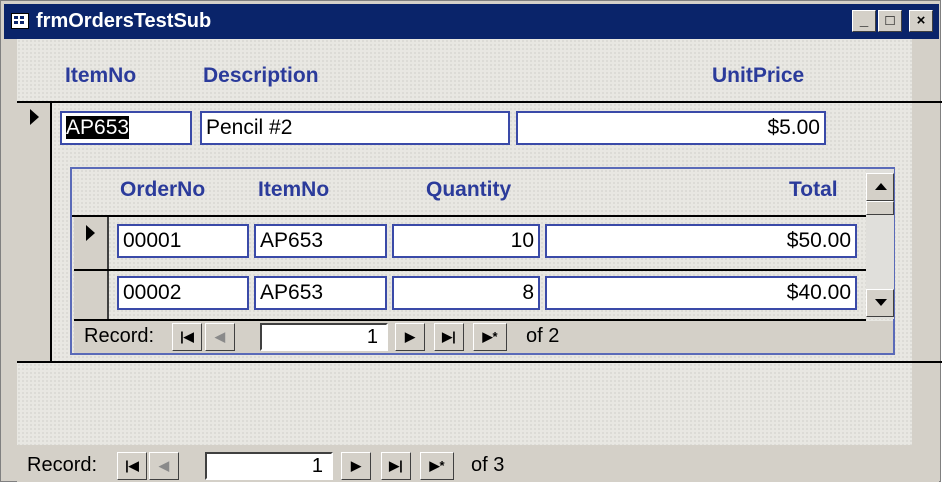 The width and height of the screenshot is (943, 484). What do you see at coordinates (437, 466) in the screenshot?
I see `main-new-record-button: ▶*` at bounding box center [437, 466].